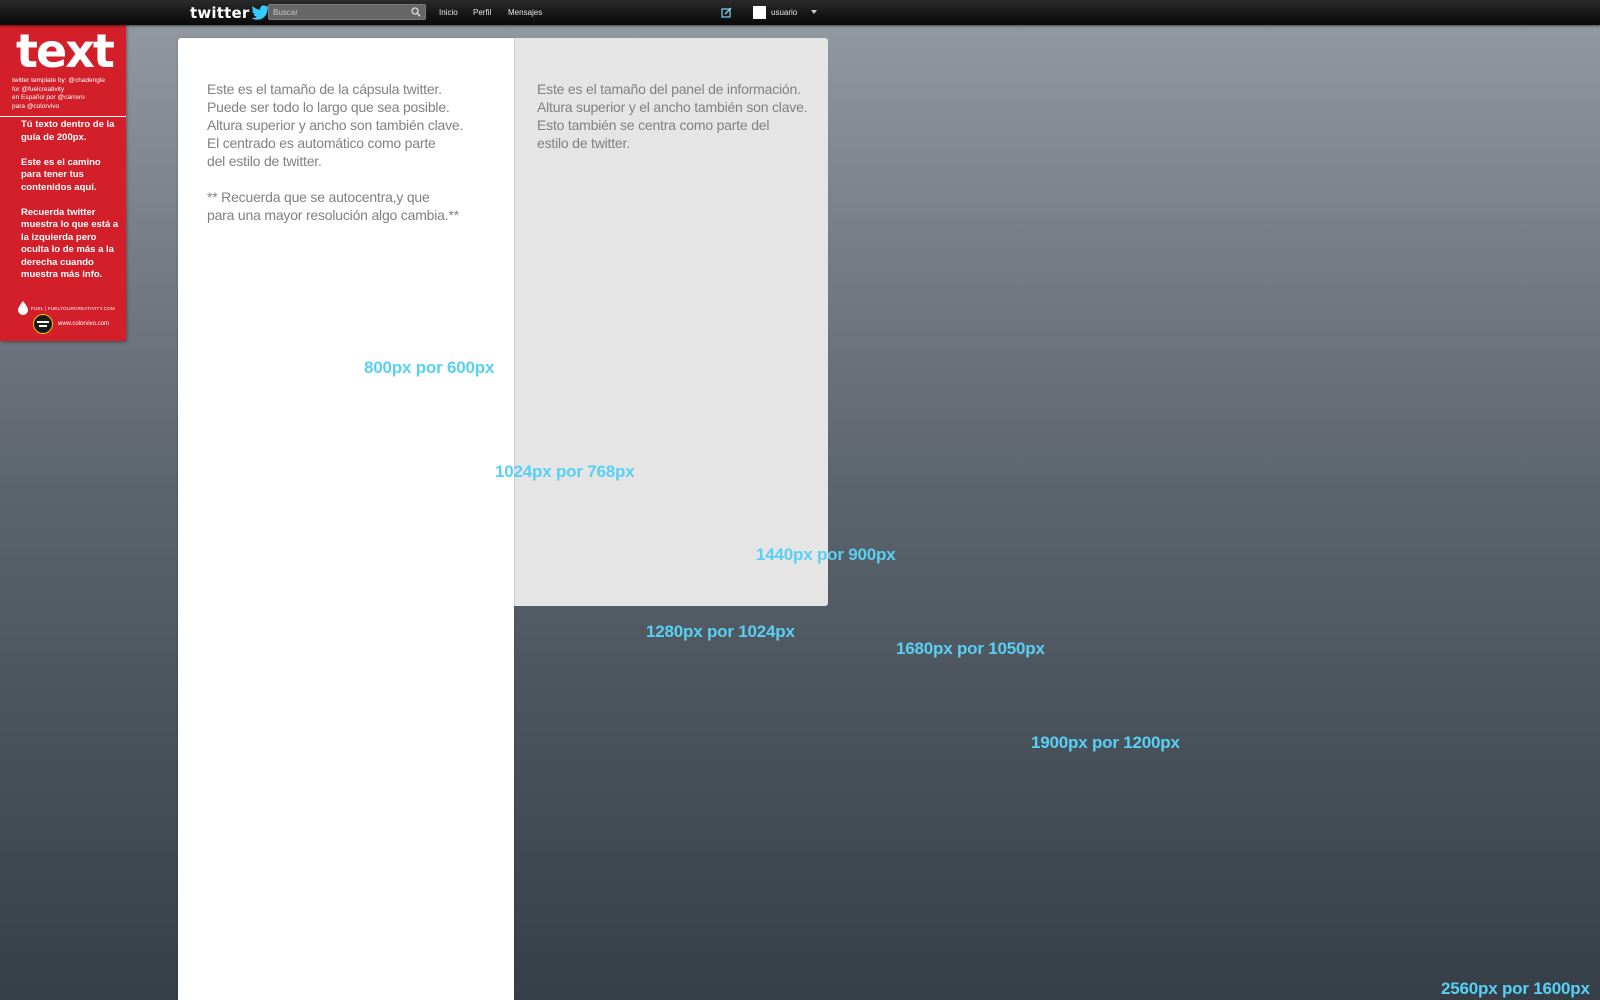 The image size is (1600, 1000). Describe the element at coordinates (416, 12) in the screenshot. I see `search-icon` at that location.